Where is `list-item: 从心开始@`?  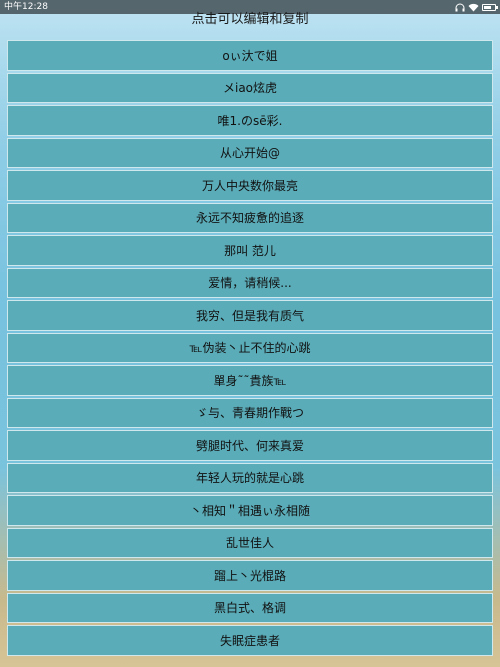
list-item: 从心开始@ is located at coordinates (250, 152).